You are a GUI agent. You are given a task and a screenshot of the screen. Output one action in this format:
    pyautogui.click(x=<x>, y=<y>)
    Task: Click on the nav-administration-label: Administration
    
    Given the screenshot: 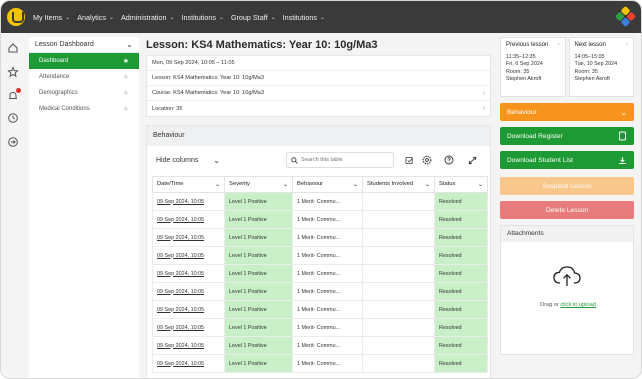 What is the action you would take?
    pyautogui.click(x=143, y=17)
    